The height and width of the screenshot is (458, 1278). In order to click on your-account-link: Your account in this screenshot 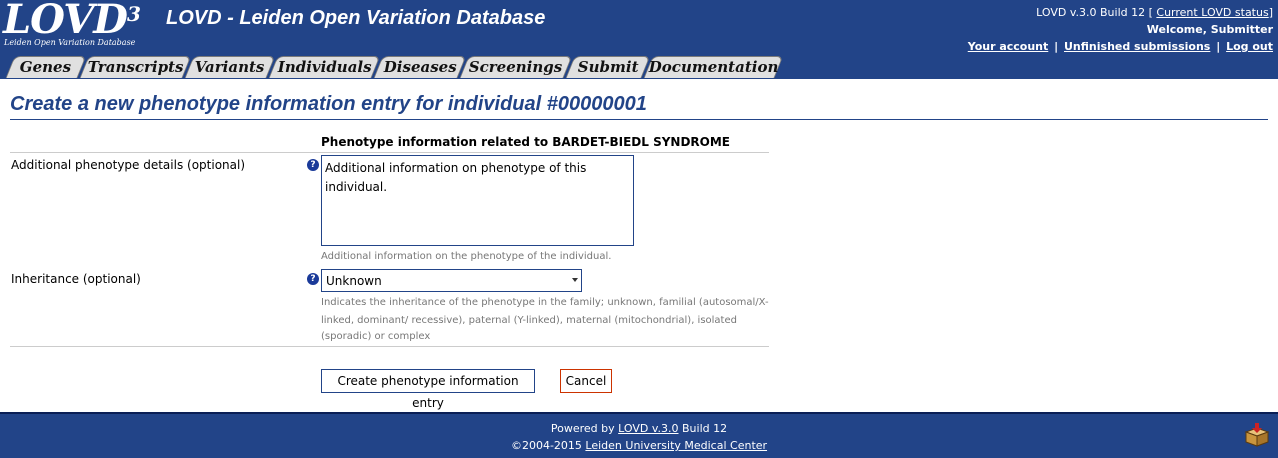, I will do `click(1008, 46)`.